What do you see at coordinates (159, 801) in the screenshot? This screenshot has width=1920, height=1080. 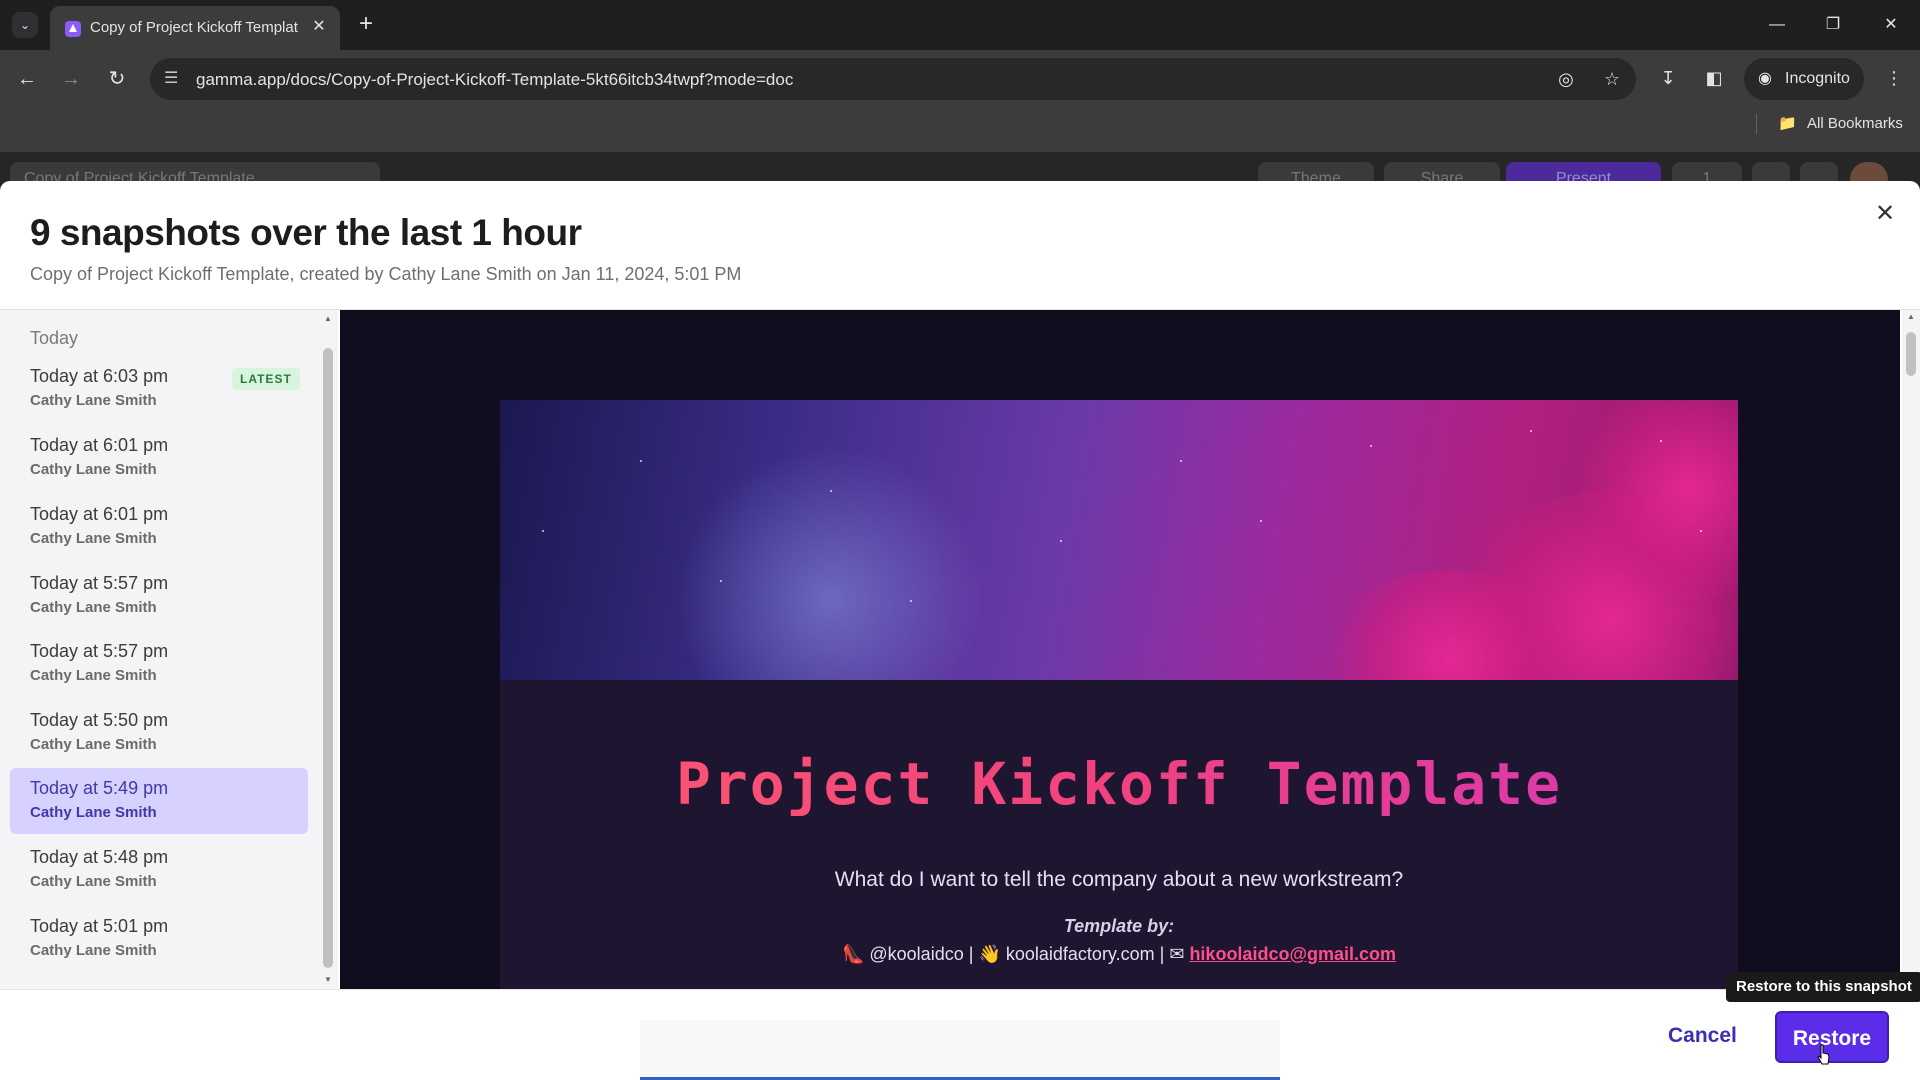 I see `snapshot-item-selected: Today at 5:49 pm Cathy Lane Smith` at bounding box center [159, 801].